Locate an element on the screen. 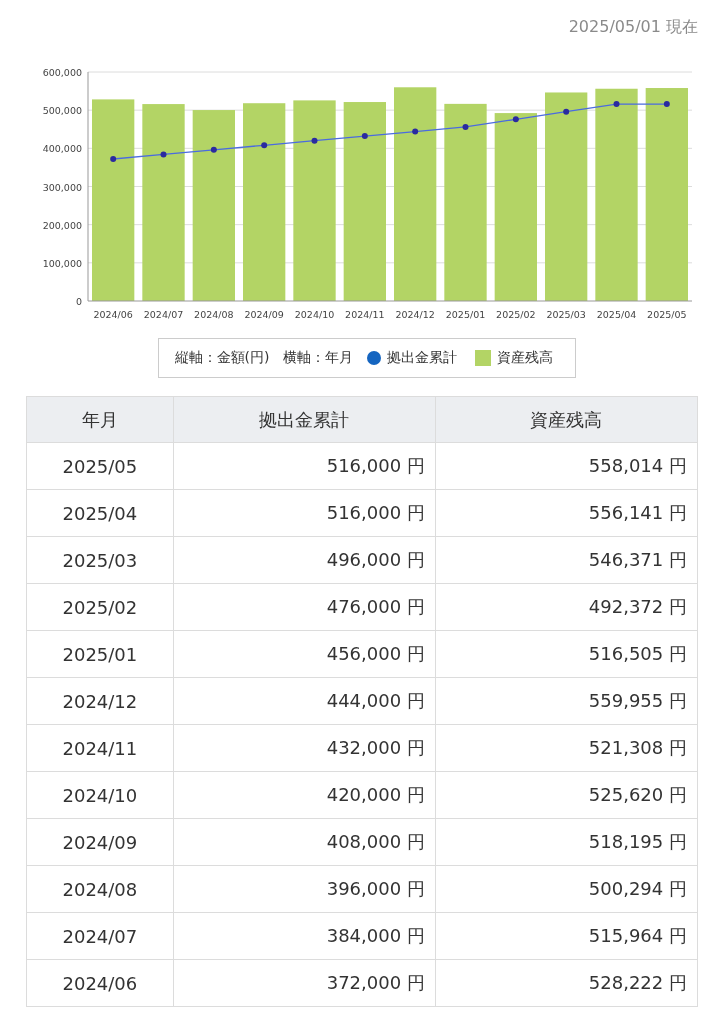 This screenshot has width=724, height=1024. table-cell: 496,000 円 is located at coordinates (304, 560).